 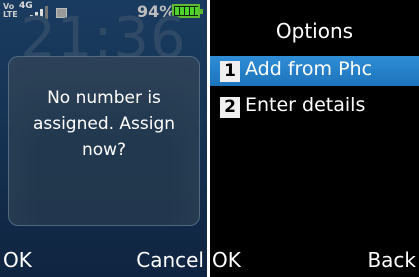 I want to click on option-number-badge: 1, so click(x=230, y=71).